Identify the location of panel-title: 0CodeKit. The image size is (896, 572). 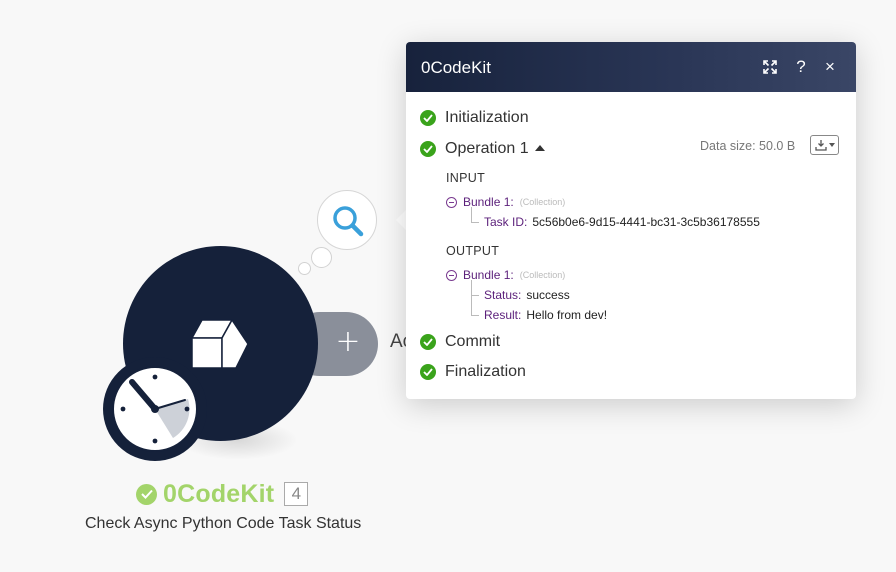
(456, 67).